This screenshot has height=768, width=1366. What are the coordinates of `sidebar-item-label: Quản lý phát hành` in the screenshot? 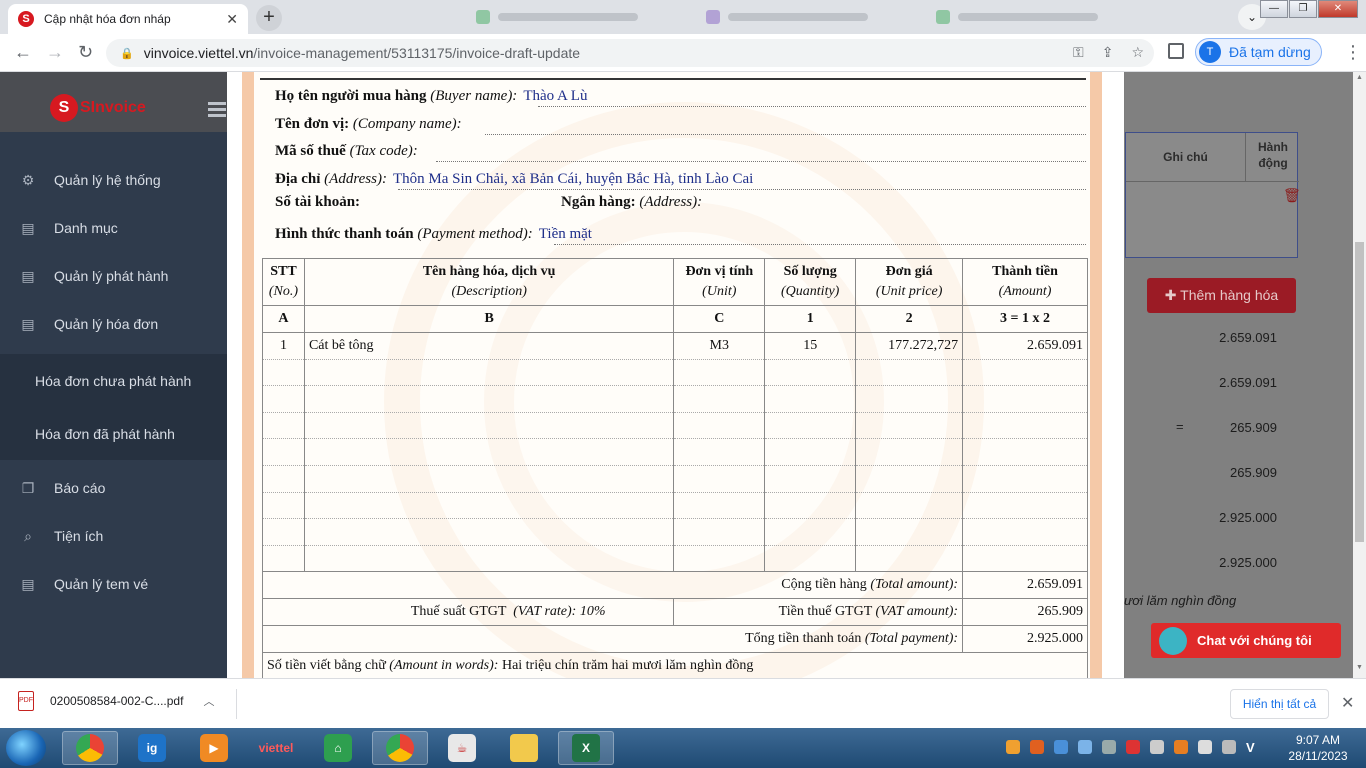 It's located at (111, 276).